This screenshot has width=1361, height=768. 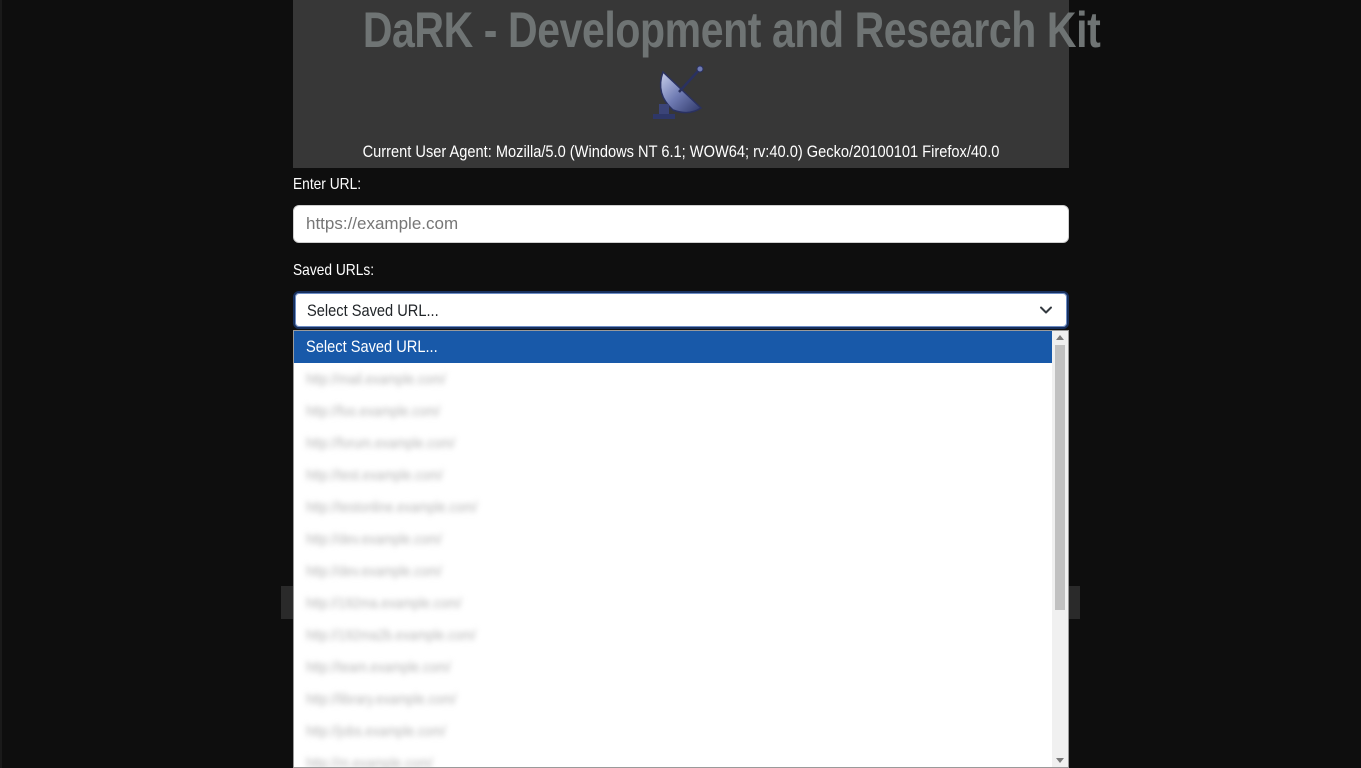 I want to click on dropdown-option: http://forum.example.com/, so click(x=674, y=443).